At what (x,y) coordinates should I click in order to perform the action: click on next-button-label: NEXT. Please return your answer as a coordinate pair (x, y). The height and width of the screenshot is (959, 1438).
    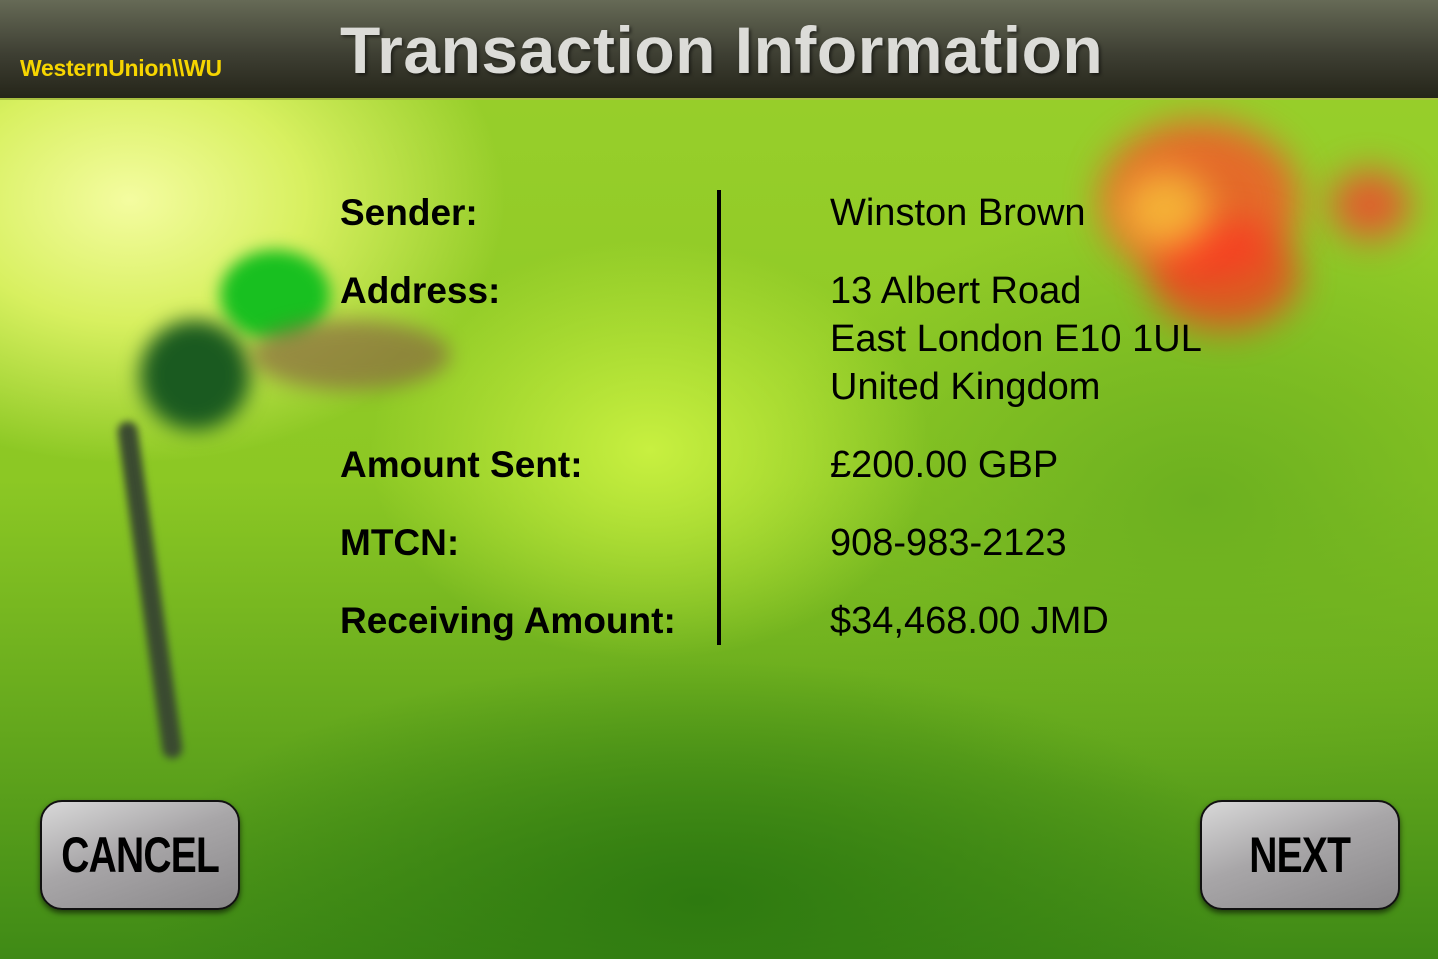
    Looking at the image, I should click on (1300, 855).